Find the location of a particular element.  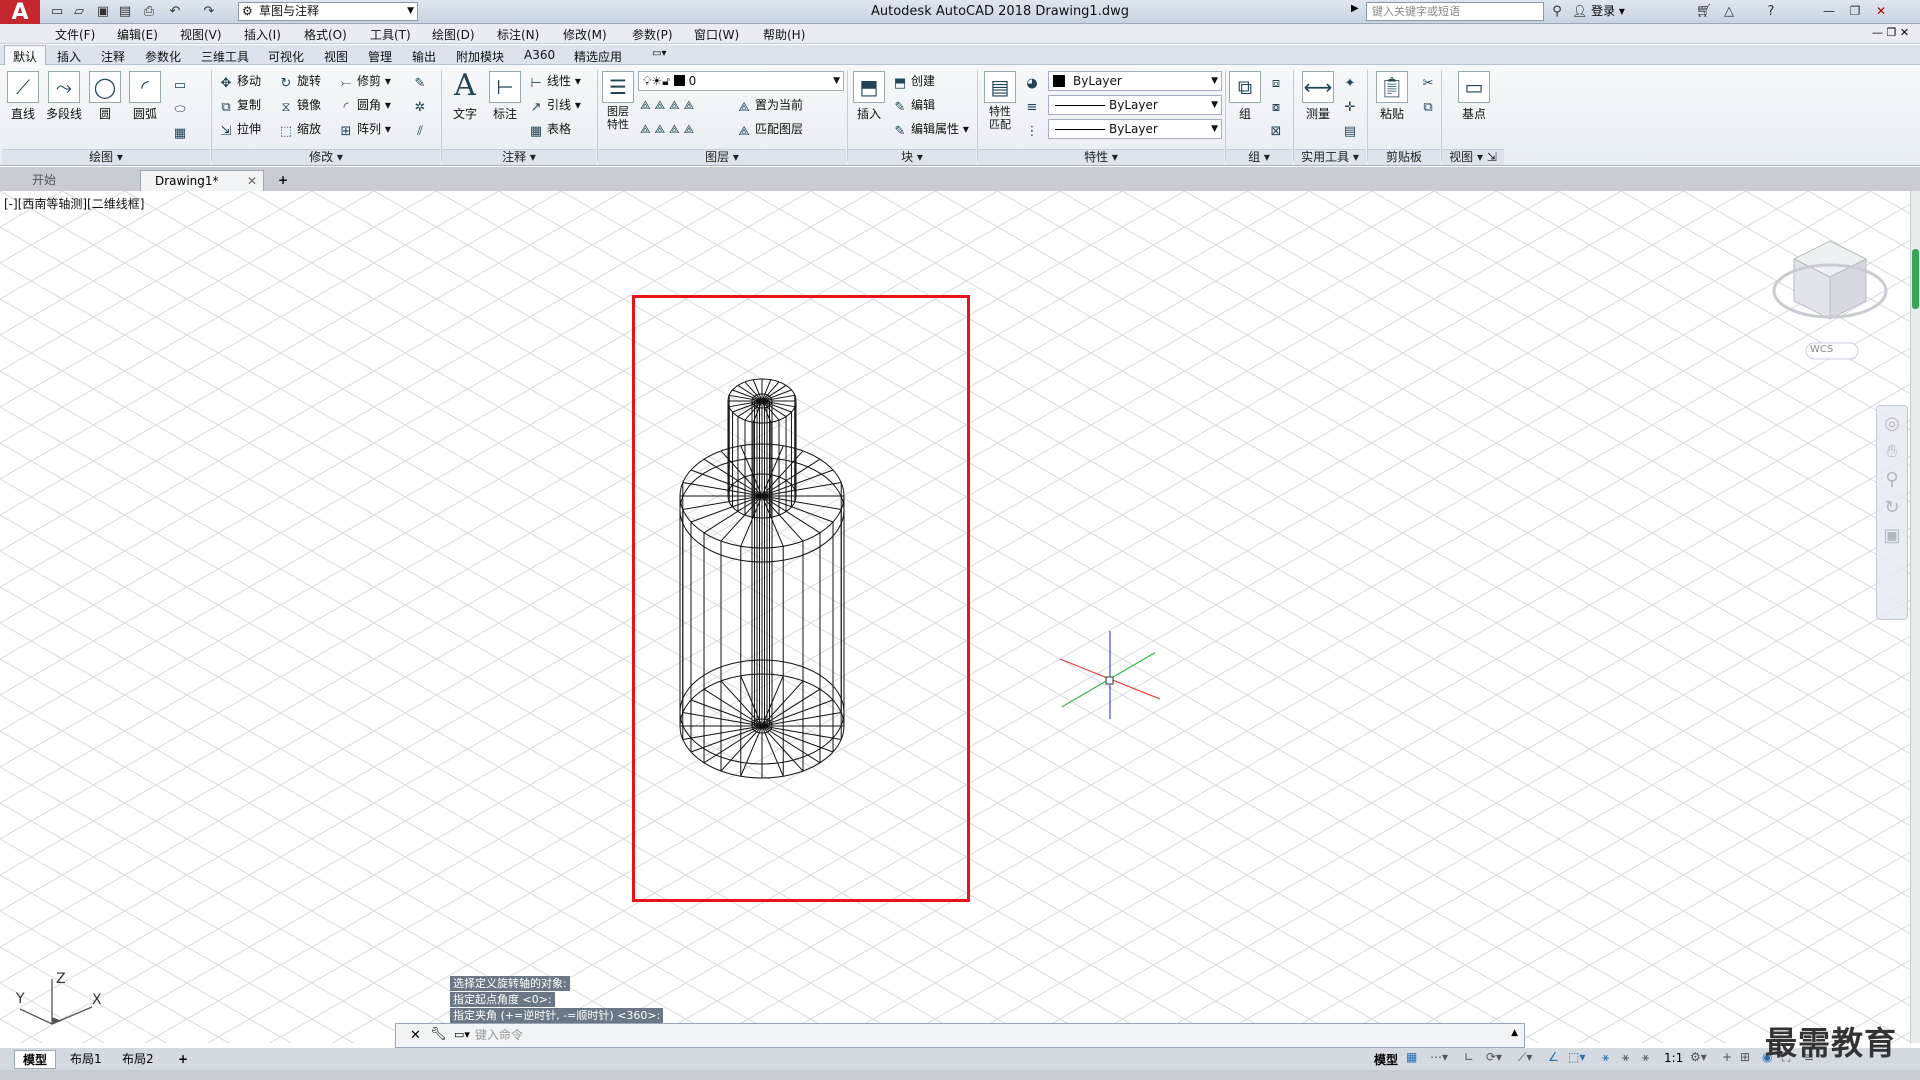

isolate-icon: ⊞ is located at coordinates (1745, 1057).